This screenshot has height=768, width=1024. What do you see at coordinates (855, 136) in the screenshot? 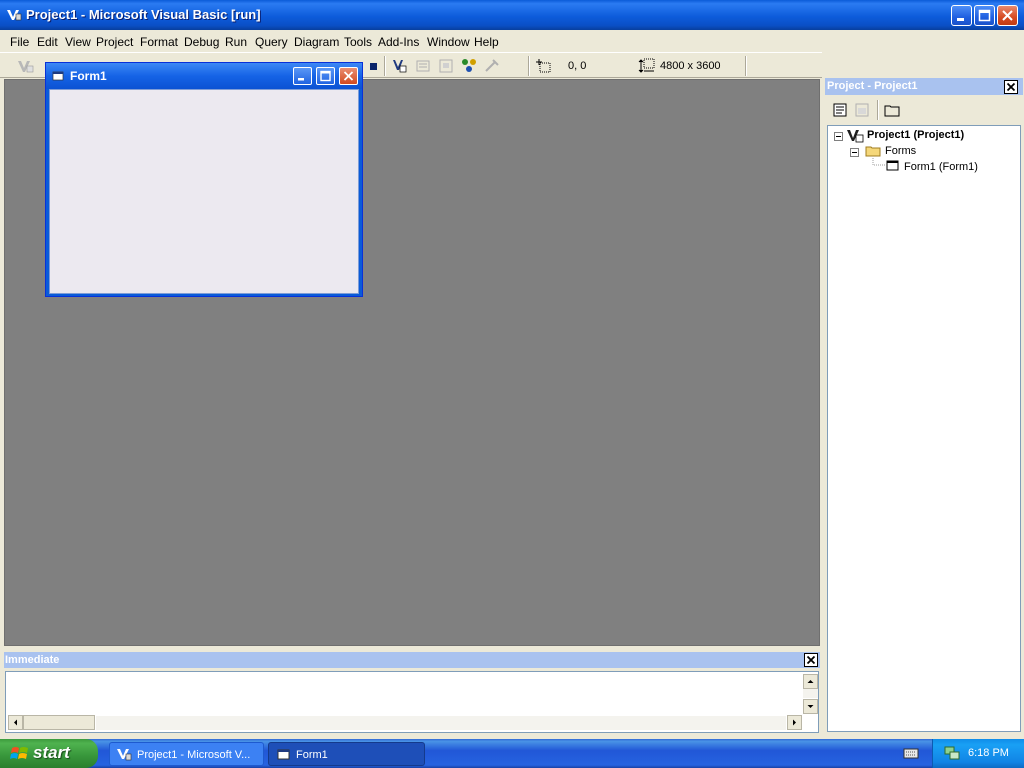
I see `project-icon` at bounding box center [855, 136].